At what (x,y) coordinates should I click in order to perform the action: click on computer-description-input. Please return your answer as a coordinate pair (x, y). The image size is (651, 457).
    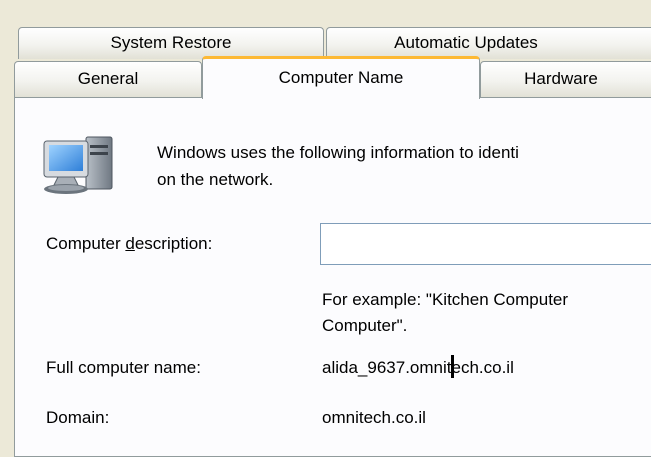
    Looking at the image, I should click on (485, 244).